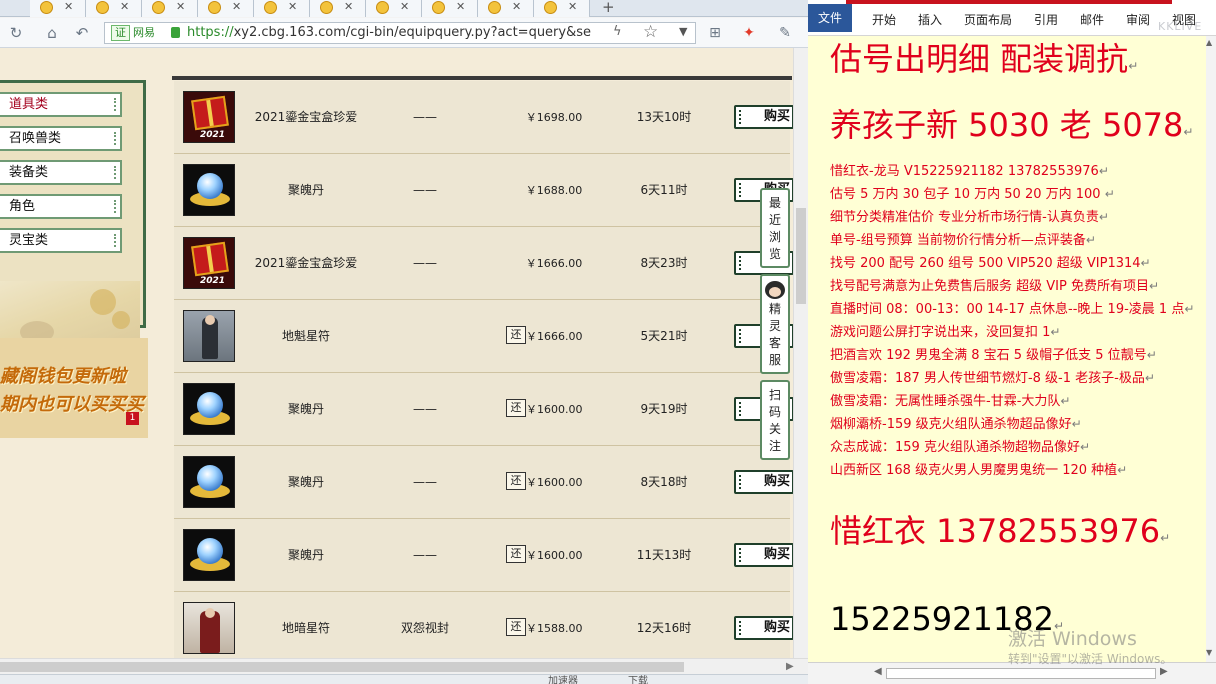 The width and height of the screenshot is (1216, 684). I want to click on scroll-down-icon: ▼, so click(1209, 652).